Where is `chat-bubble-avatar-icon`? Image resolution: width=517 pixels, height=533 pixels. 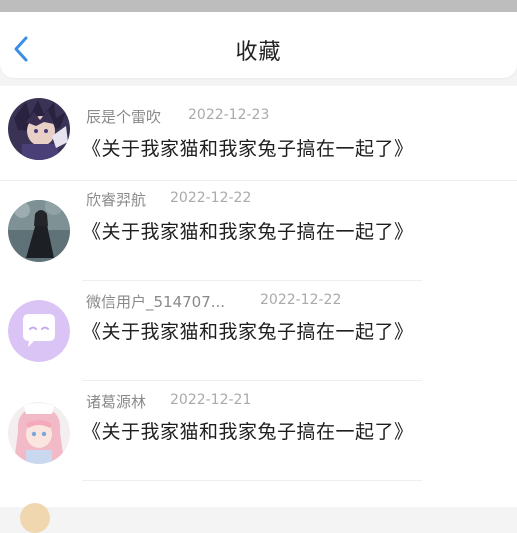
chat-bubble-avatar-icon is located at coordinates (39, 331).